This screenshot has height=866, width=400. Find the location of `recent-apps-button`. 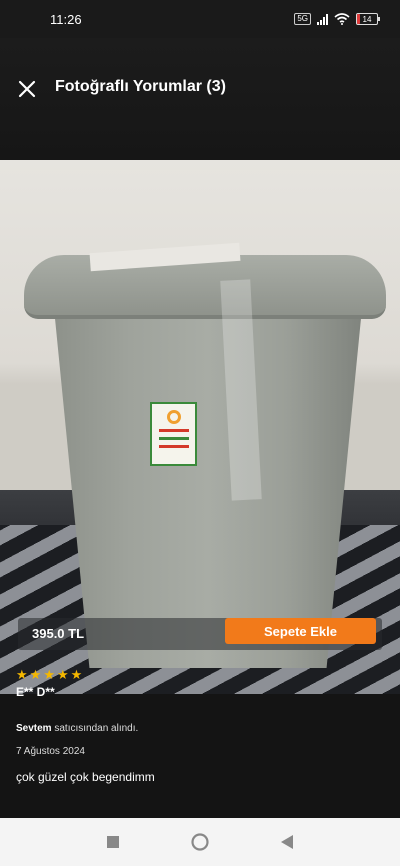

recent-apps-button is located at coordinates (113, 842).